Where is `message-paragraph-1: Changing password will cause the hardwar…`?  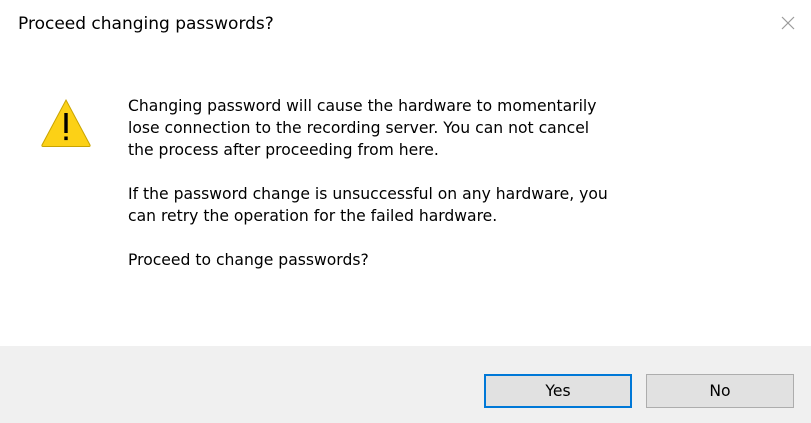
message-paragraph-1: Changing password will cause the hardwar… is located at coordinates (362, 128).